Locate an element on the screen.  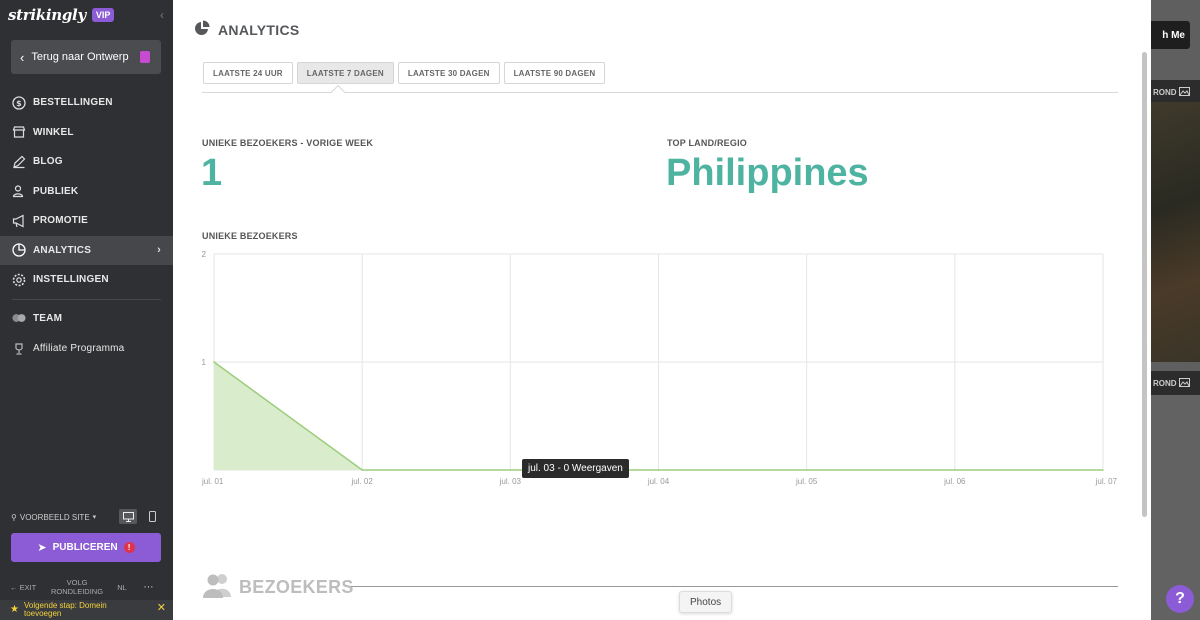
sidebar-item-label: PUBLIEK is located at coordinates (56, 191).